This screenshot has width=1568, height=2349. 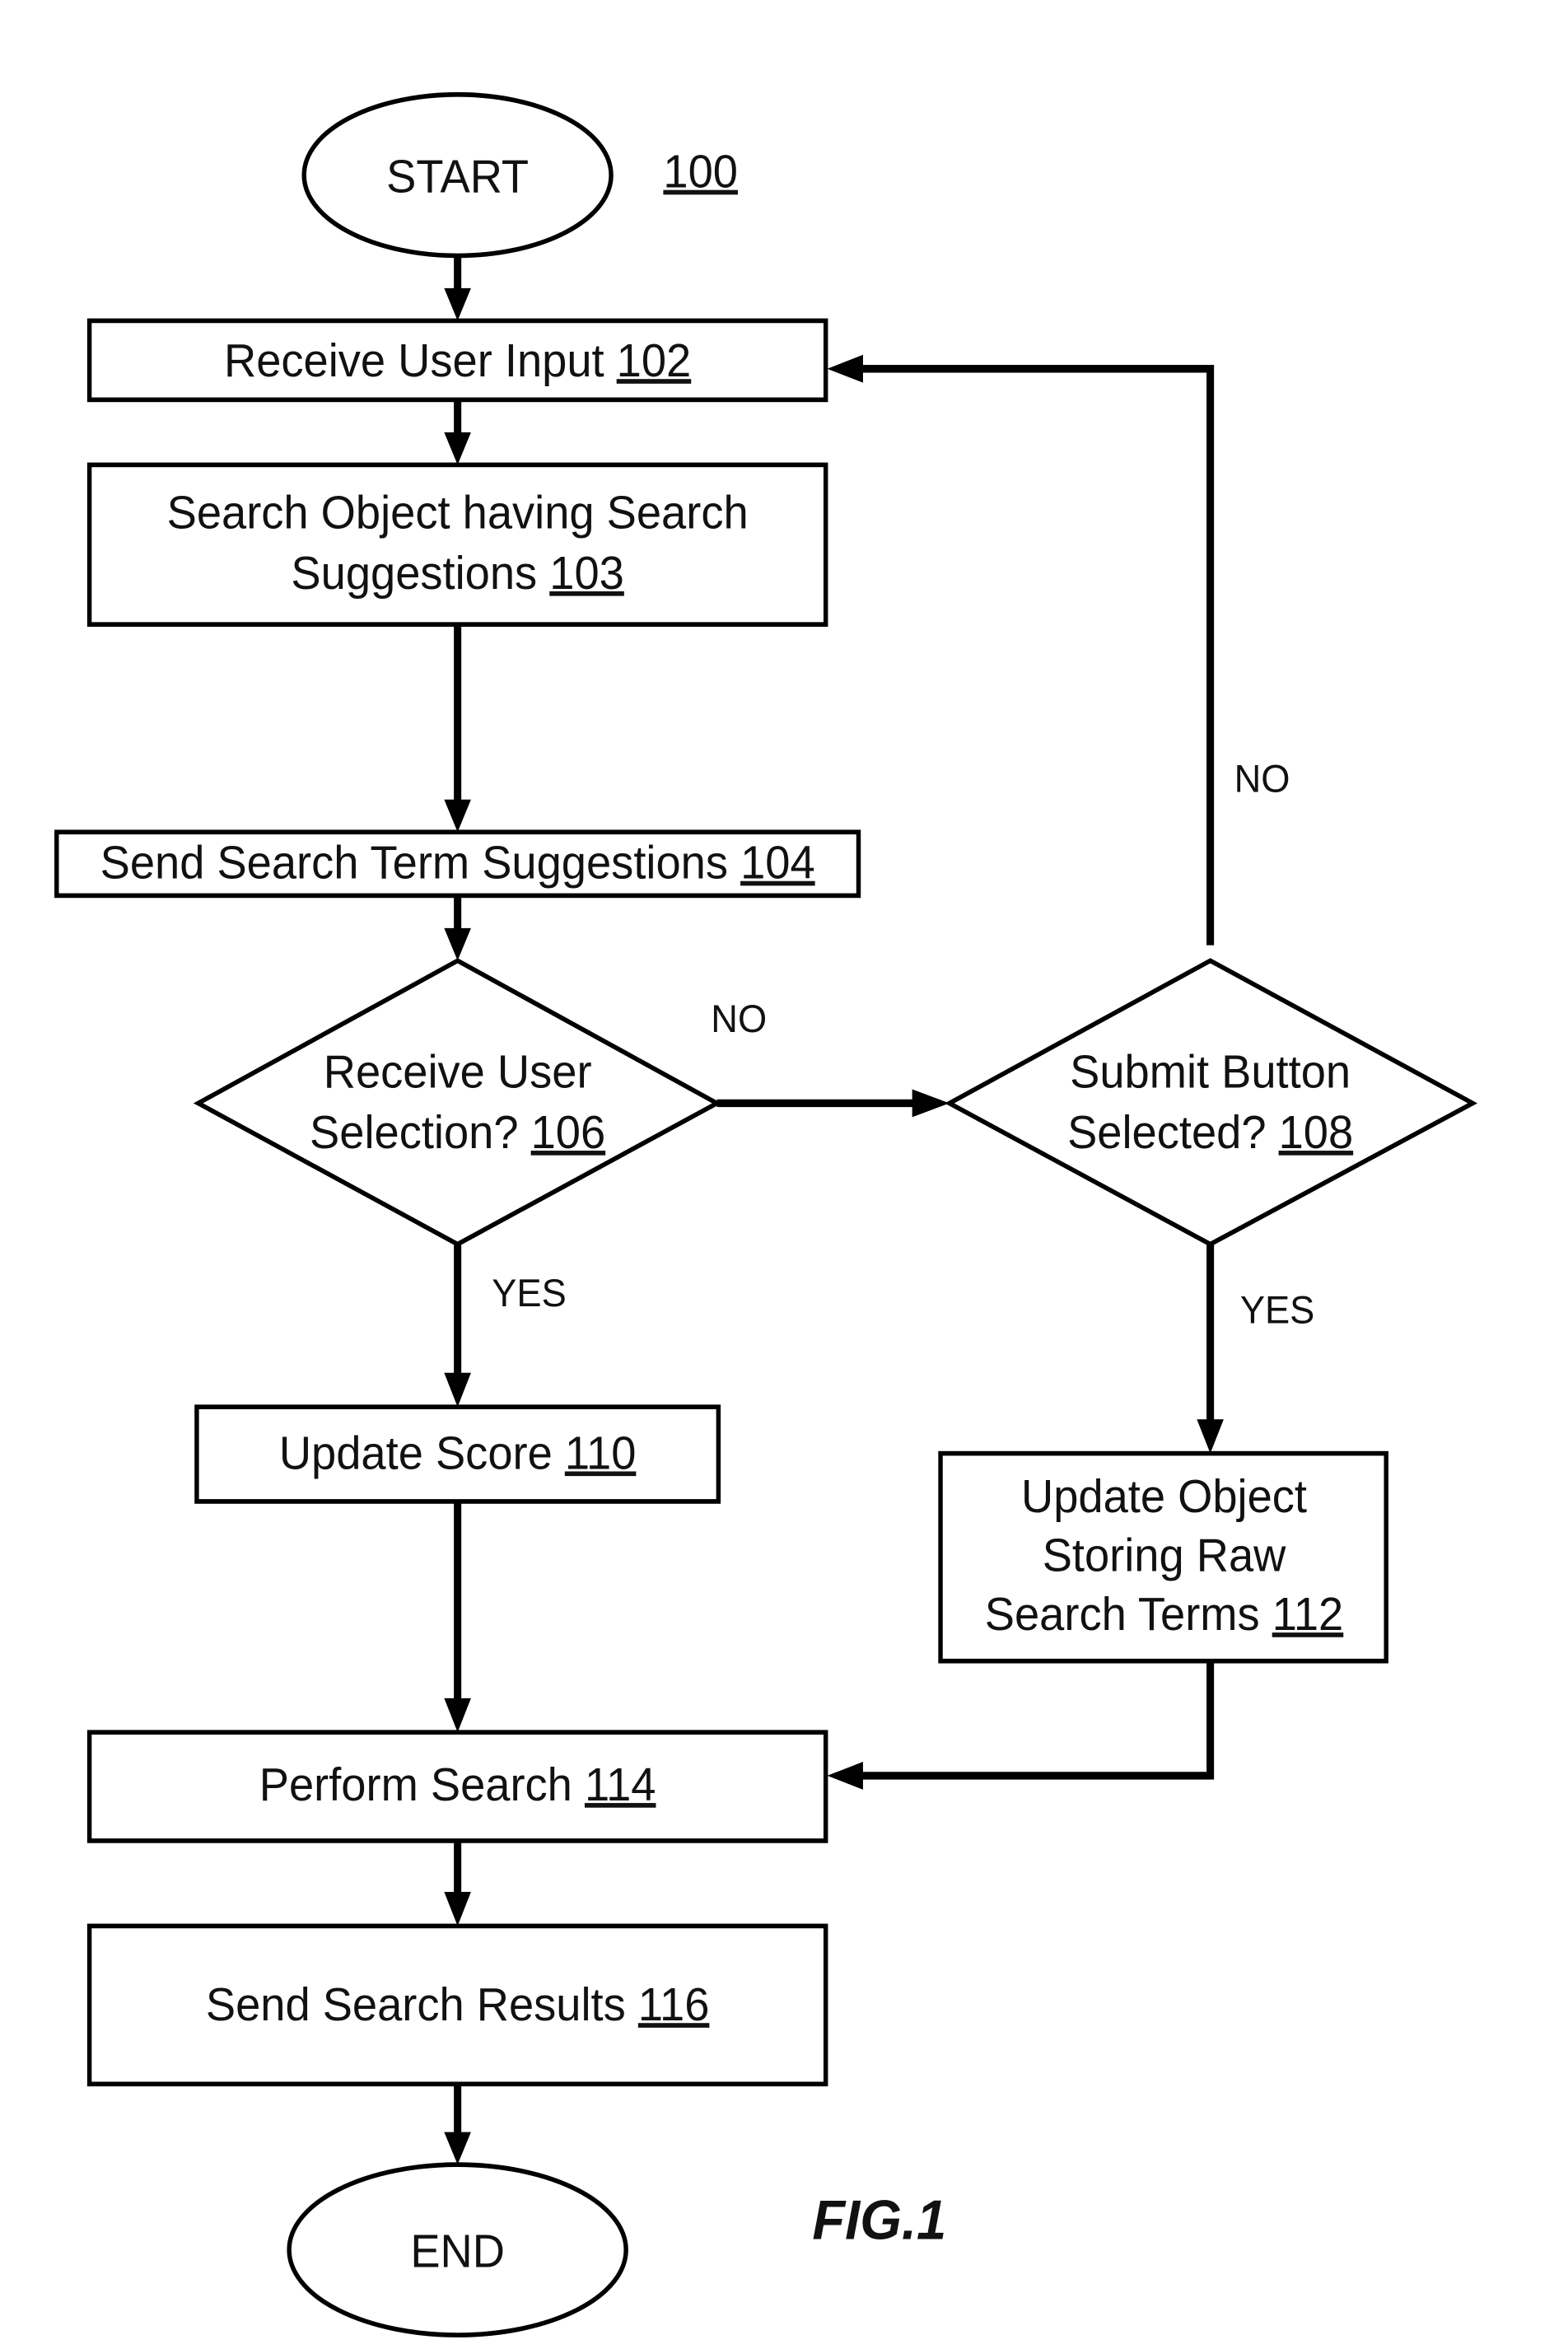 What do you see at coordinates (674, 2004) in the screenshot?
I see `node-116-ref: 116` at bounding box center [674, 2004].